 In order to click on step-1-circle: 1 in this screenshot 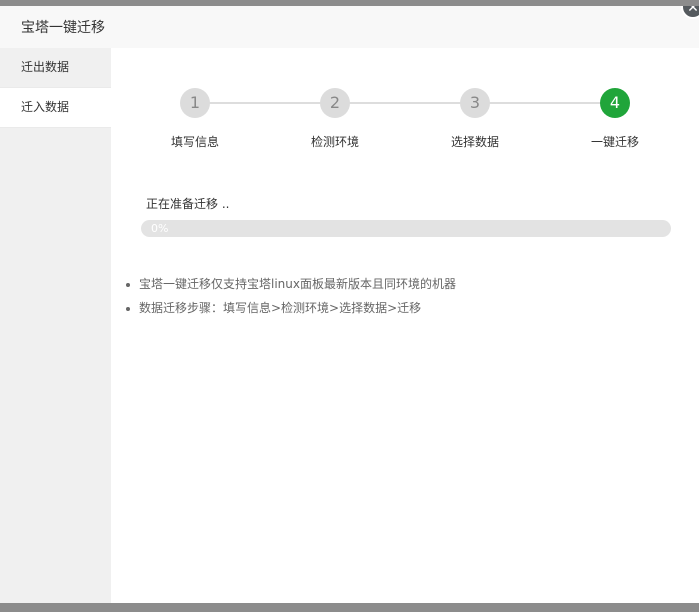, I will do `click(195, 103)`.